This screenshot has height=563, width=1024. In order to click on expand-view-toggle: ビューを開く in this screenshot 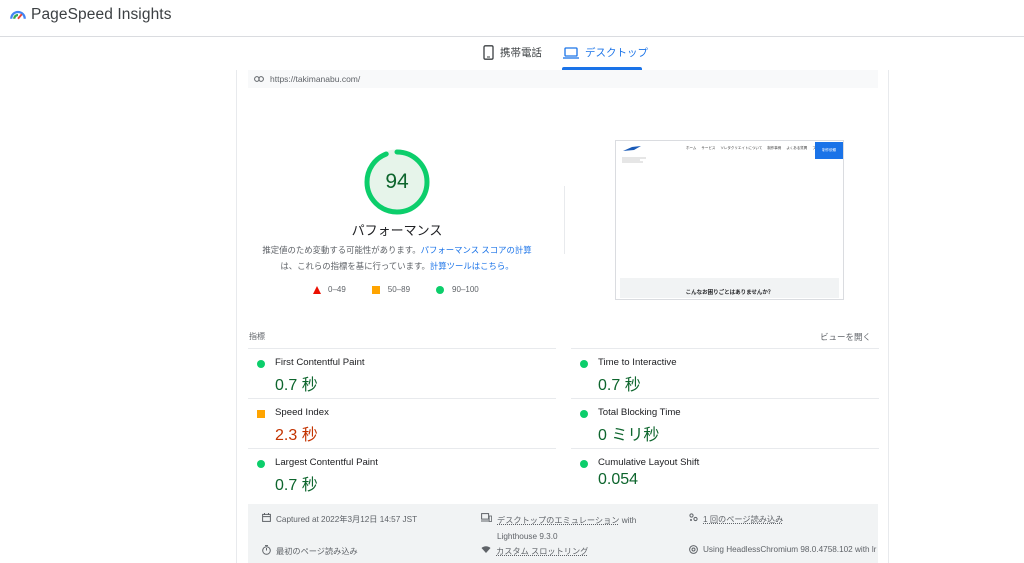, I will do `click(845, 337)`.